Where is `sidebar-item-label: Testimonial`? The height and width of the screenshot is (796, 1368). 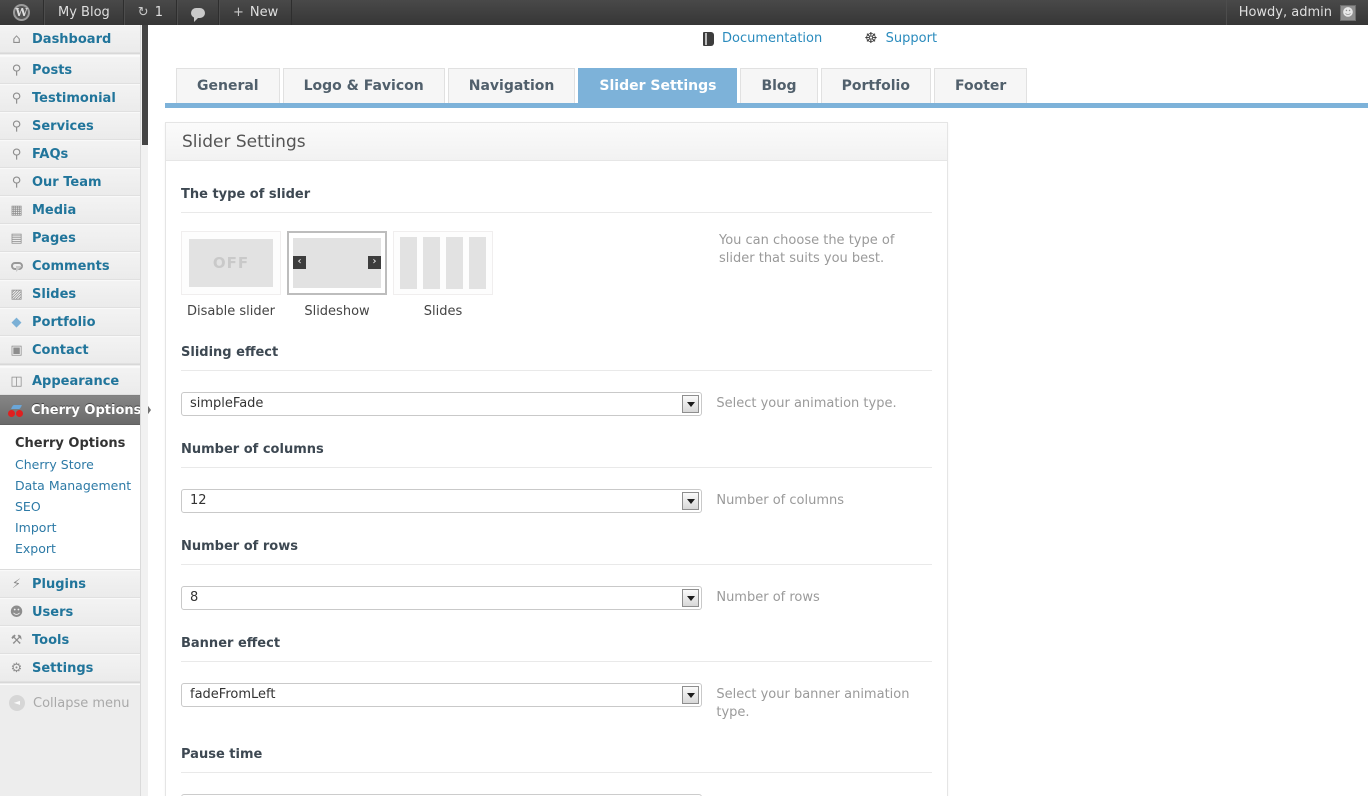 sidebar-item-label: Testimonial is located at coordinates (74, 98).